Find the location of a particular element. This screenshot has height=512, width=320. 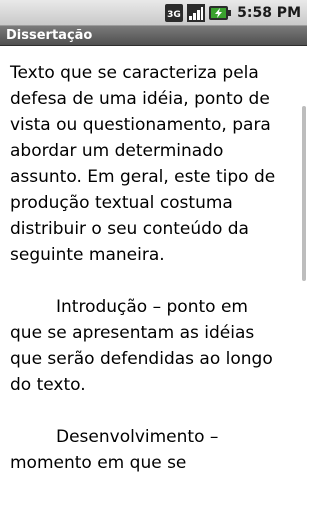

paragraph-desenvolvimento: Desenvolvimento – momento em que se is located at coordinates (153, 450).